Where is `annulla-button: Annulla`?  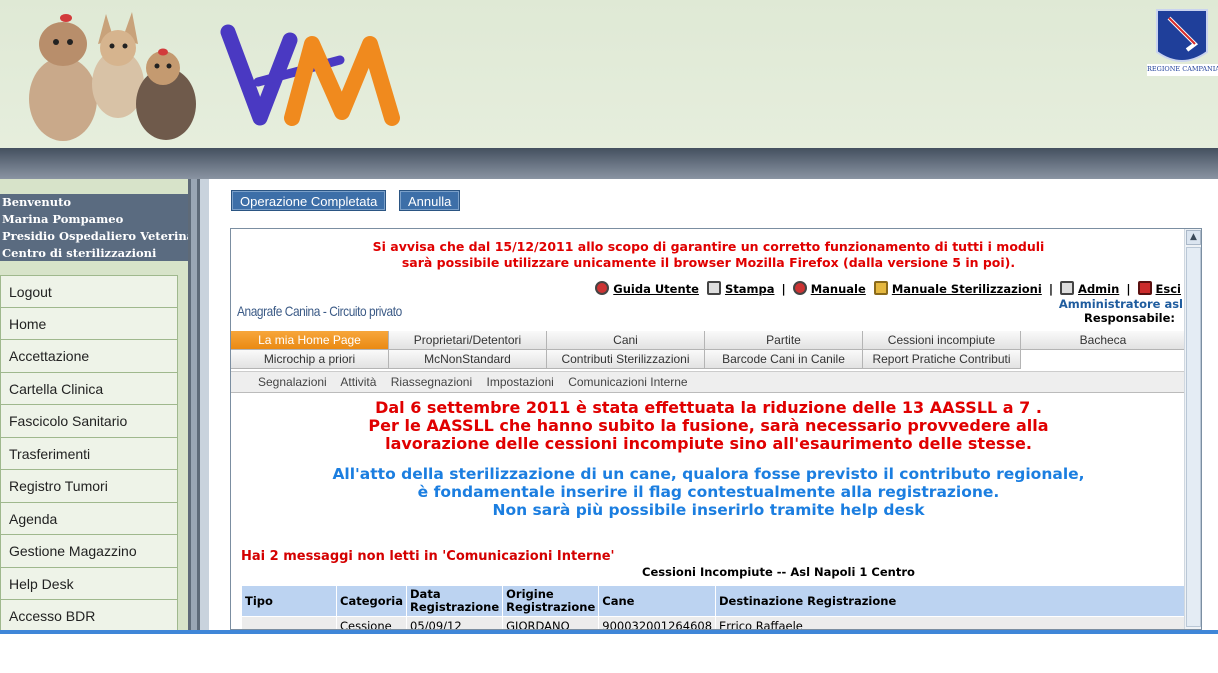
annulla-button: Annulla is located at coordinates (430, 200).